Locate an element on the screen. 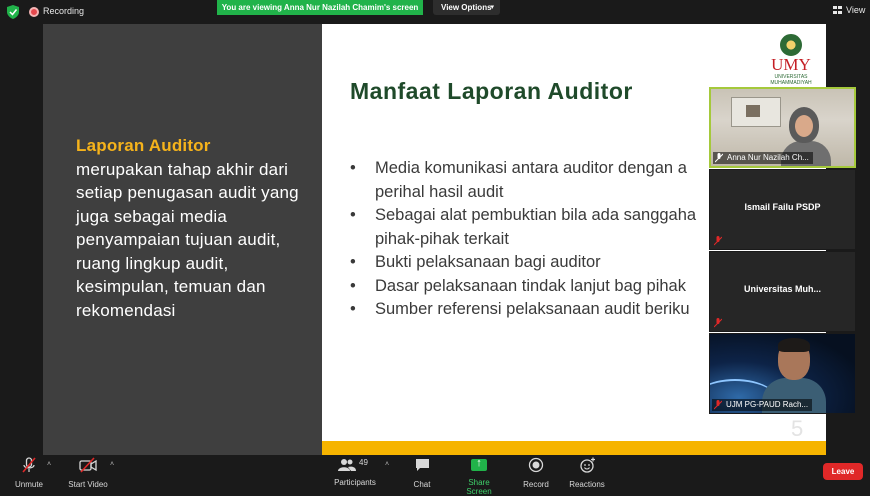  record-button: Record is located at coordinates (536, 473).